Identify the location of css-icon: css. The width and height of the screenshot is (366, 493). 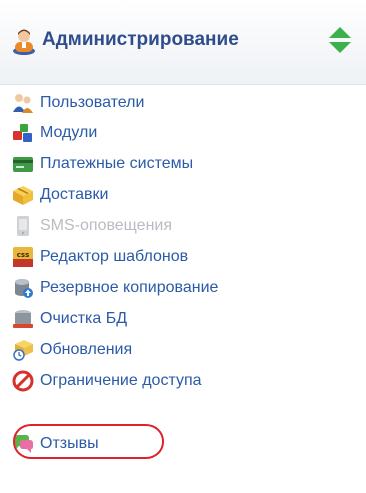
(23, 257).